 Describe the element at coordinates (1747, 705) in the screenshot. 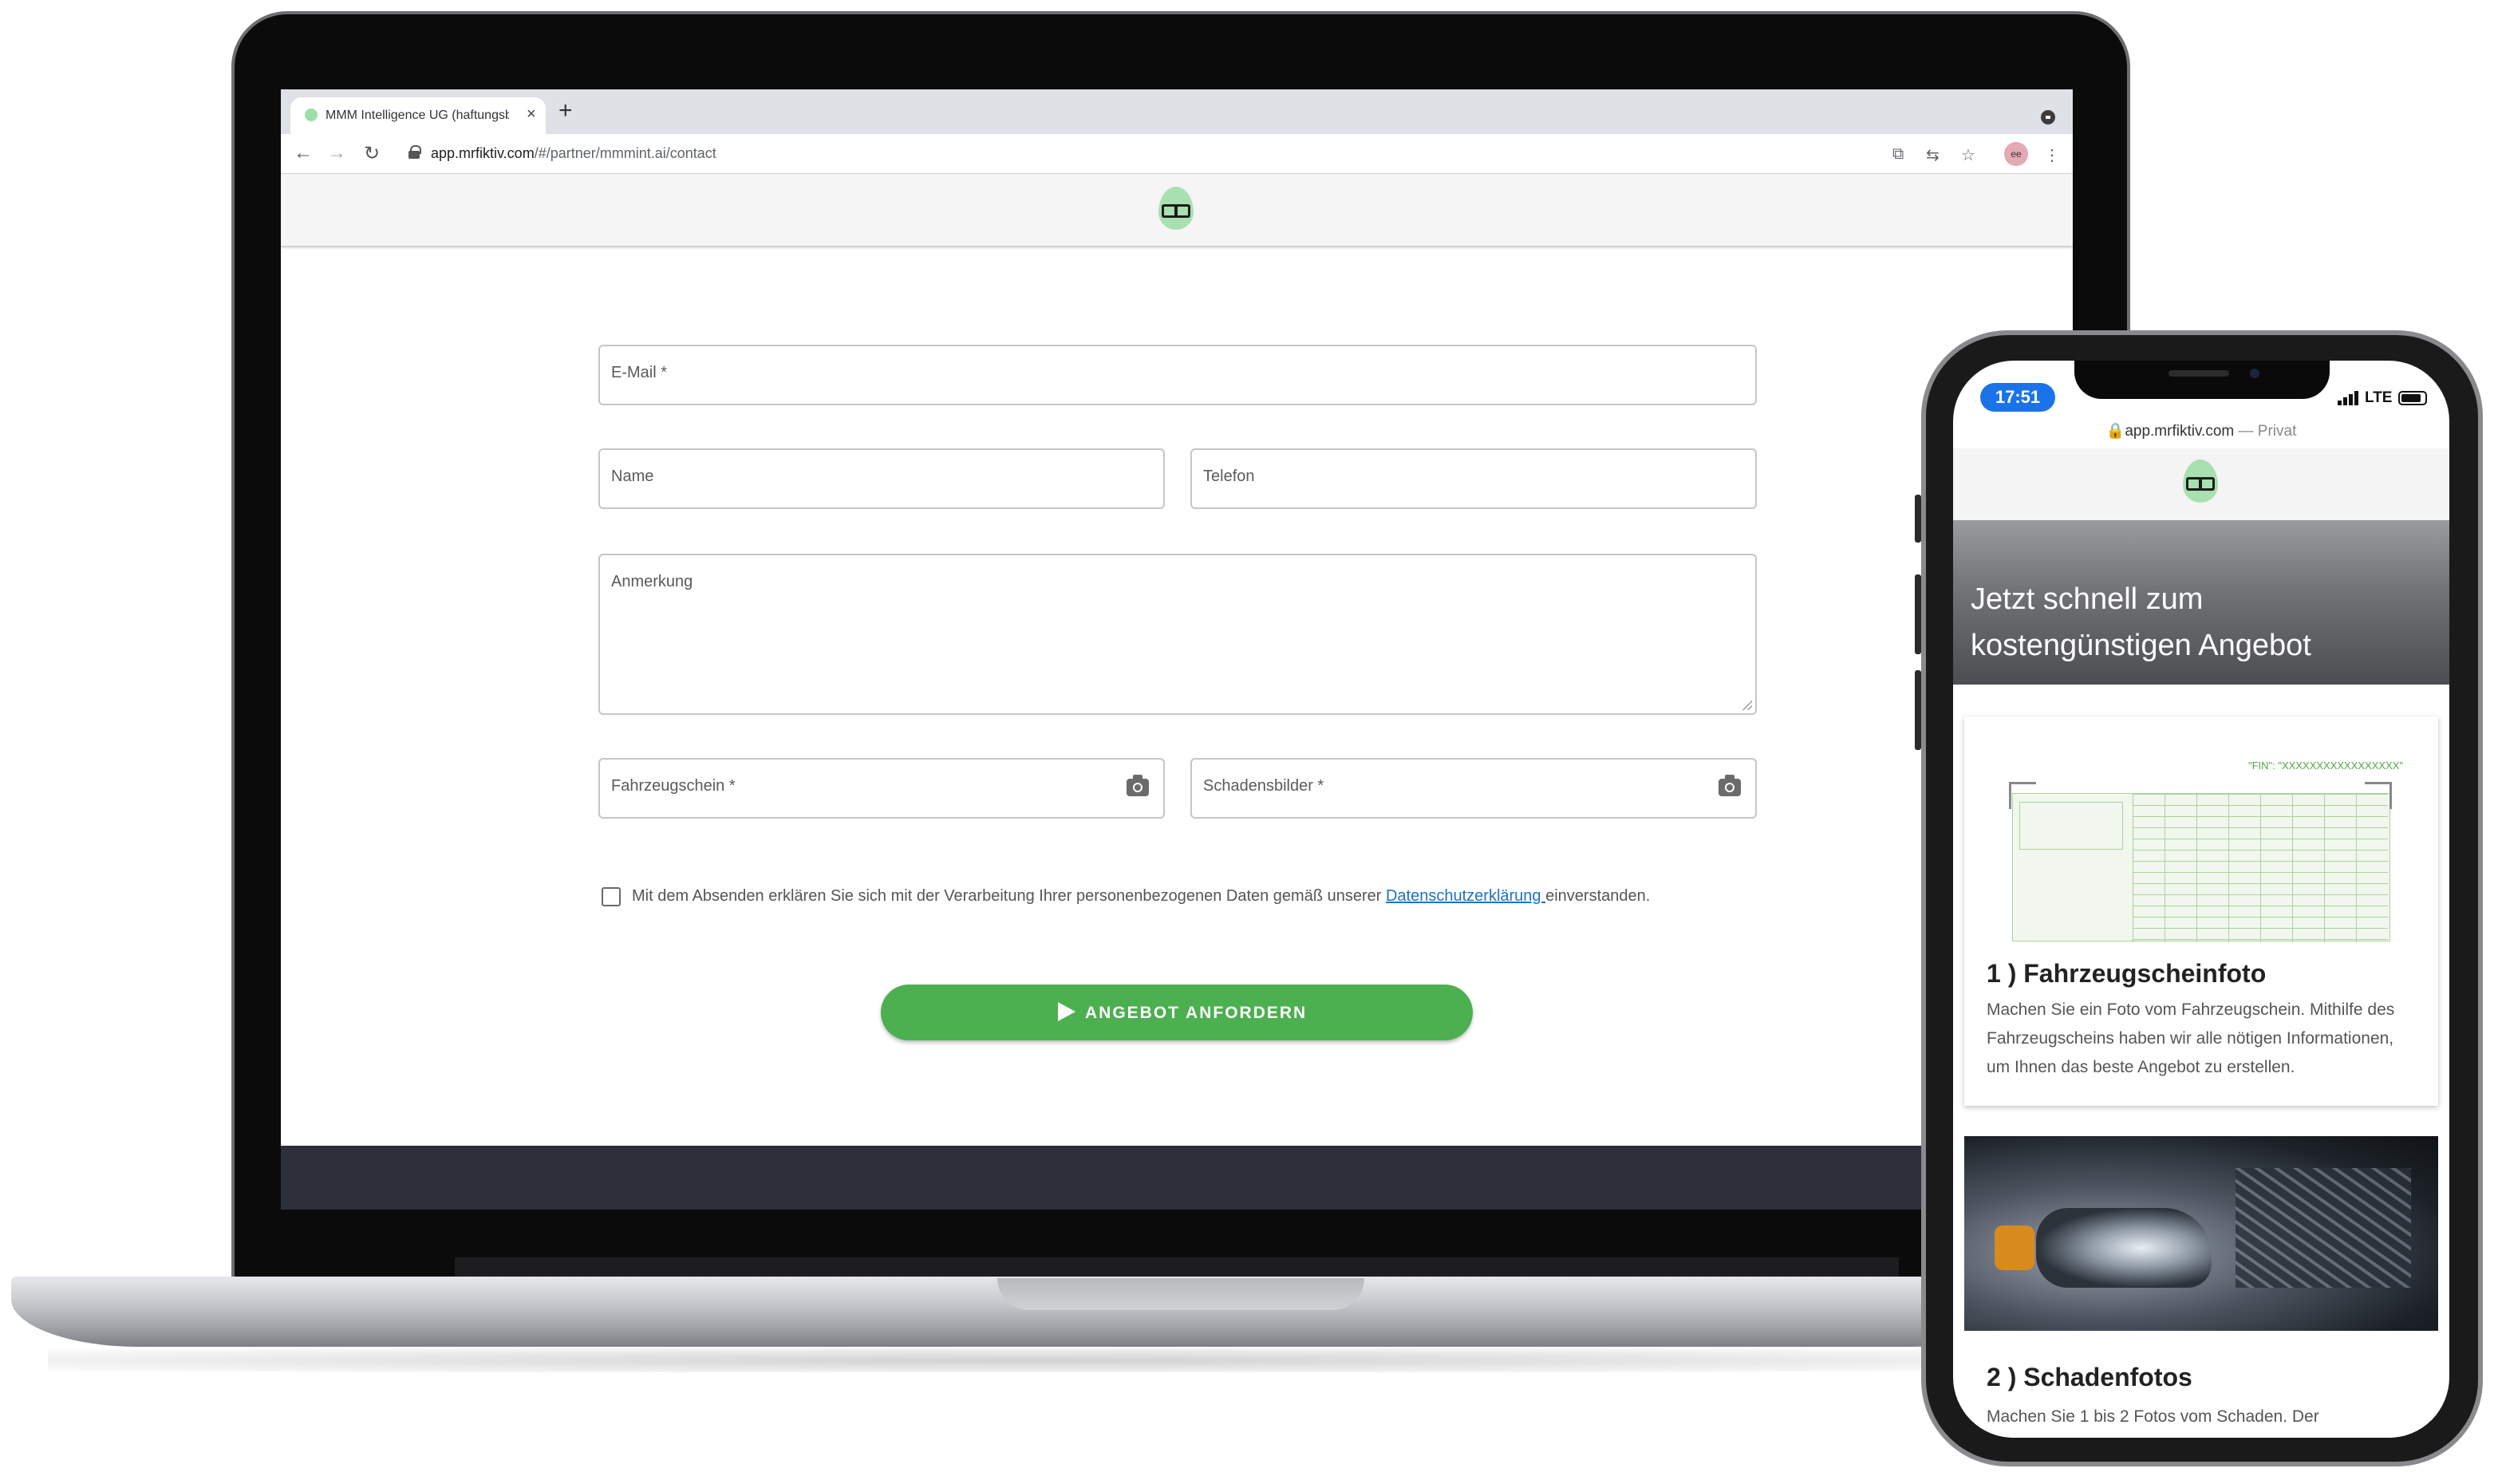

I see `resize-handle-icon` at that location.